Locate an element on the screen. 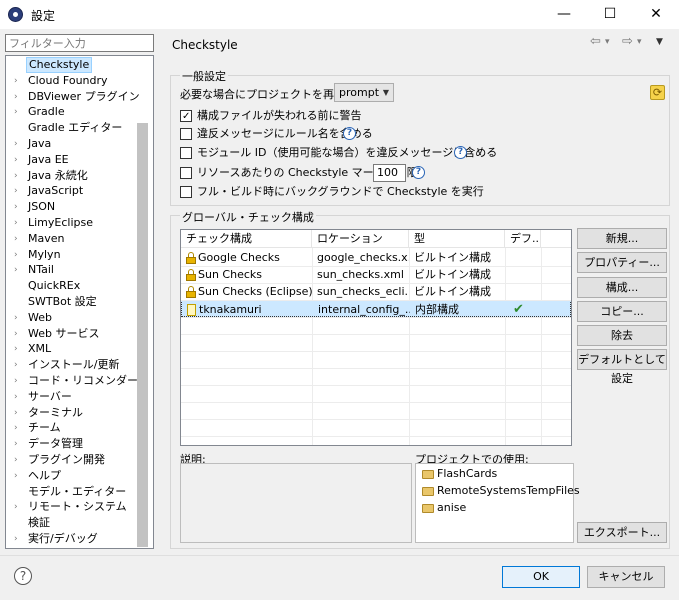 Image resolution: width=679 pixels, height=600 pixels. tree-item: › XML is located at coordinates (71, 349).